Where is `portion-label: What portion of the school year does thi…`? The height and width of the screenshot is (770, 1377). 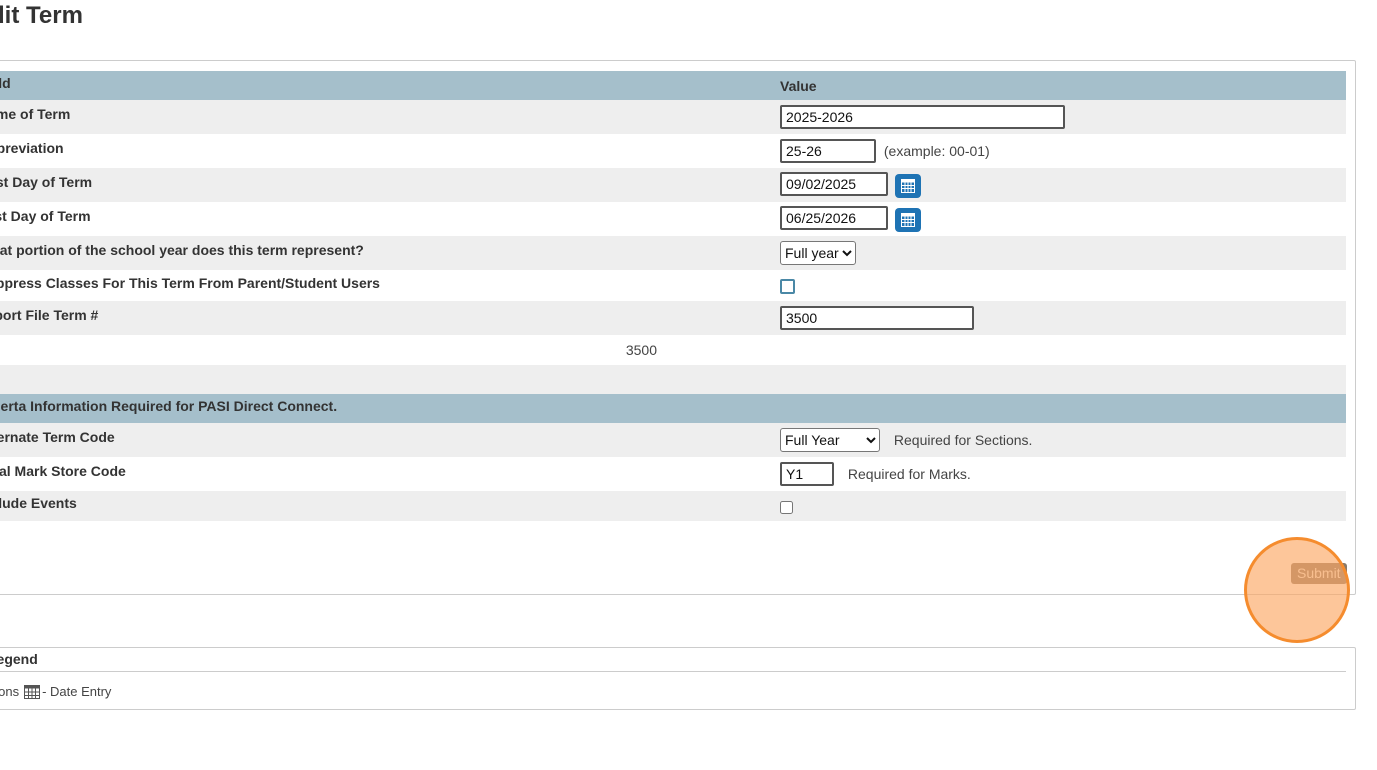 portion-label: What portion of the school year does thi… is located at coordinates (386, 253).